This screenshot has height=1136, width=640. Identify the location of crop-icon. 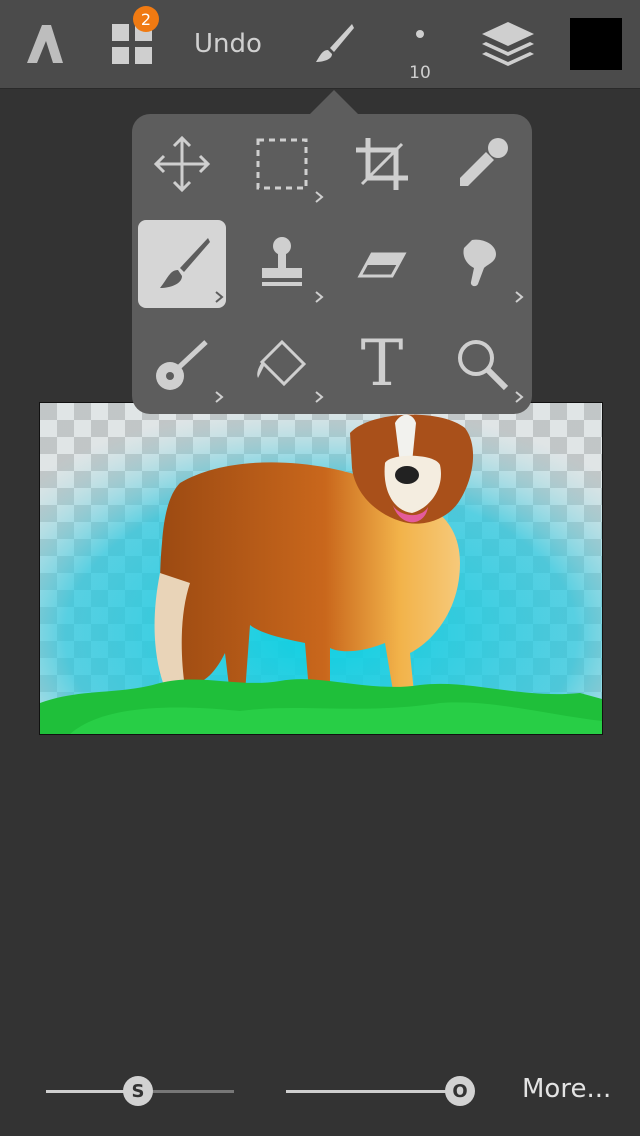
(382, 164).